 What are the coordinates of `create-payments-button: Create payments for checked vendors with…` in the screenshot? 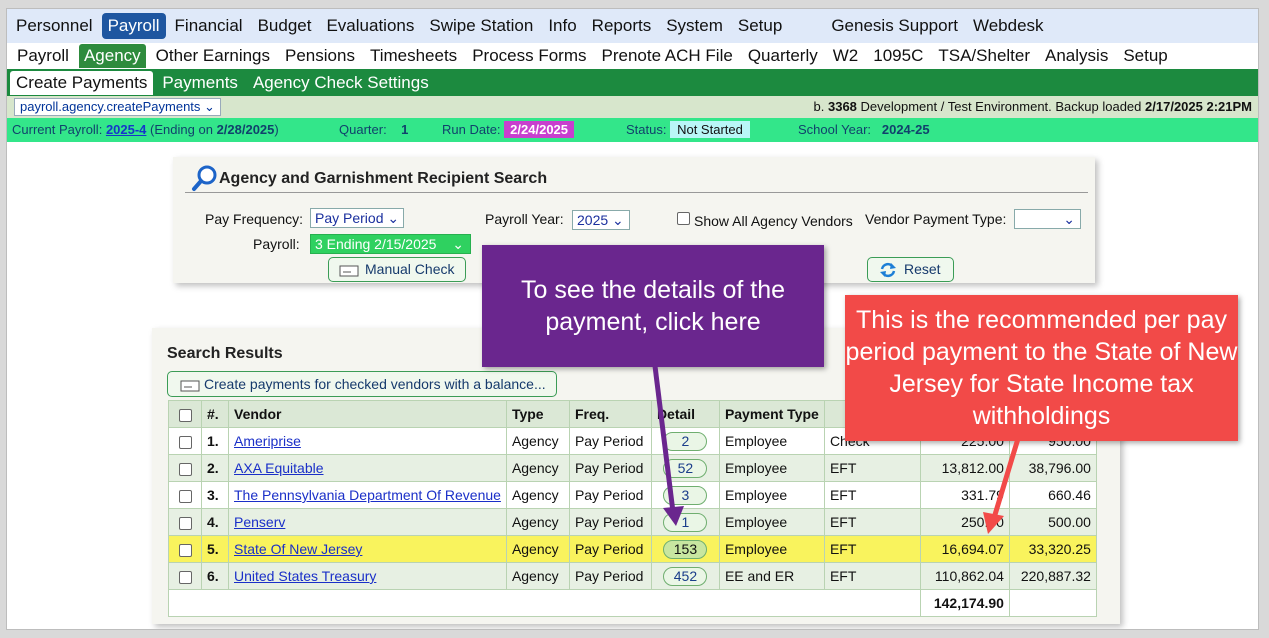 It's located at (362, 384).